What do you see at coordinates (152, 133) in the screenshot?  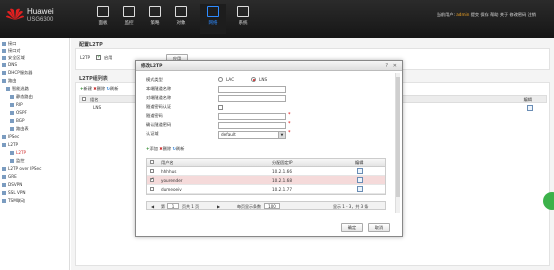 I see `auth-domain-label: 认证域` at bounding box center [152, 133].